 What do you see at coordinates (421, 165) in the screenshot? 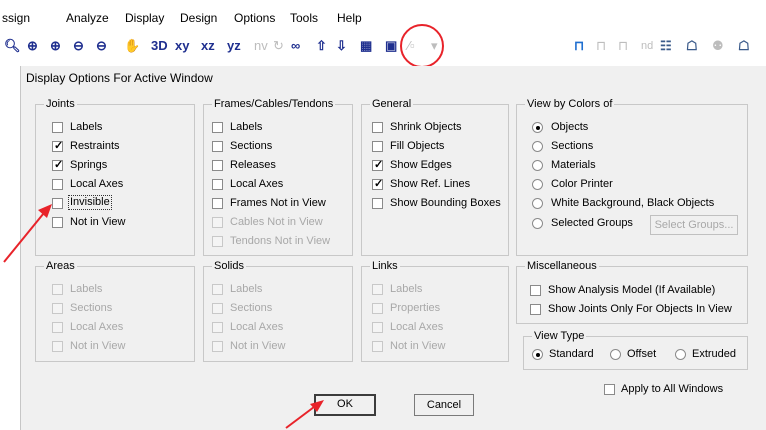
I see `show-edges-label: Show Edges` at bounding box center [421, 165].